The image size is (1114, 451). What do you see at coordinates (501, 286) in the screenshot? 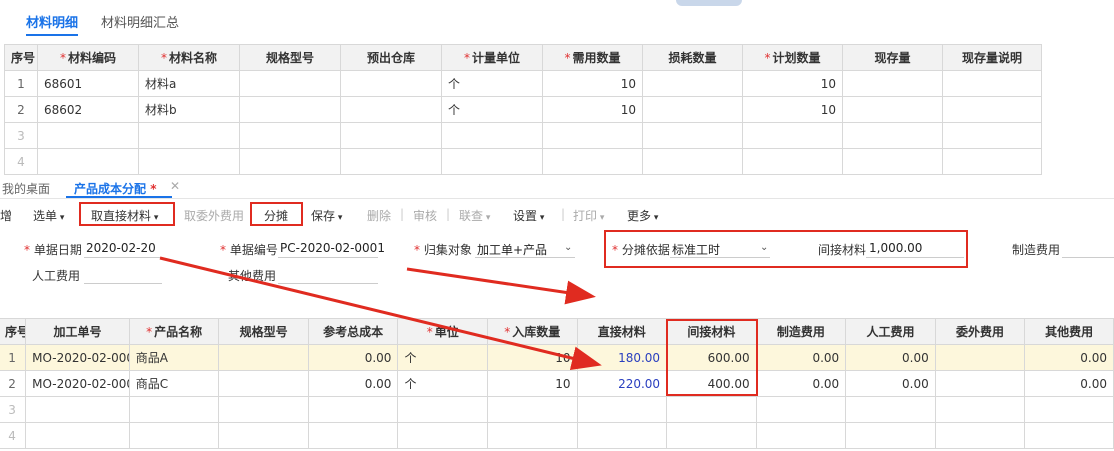
I see `arrow-to-allocation` at bounding box center [501, 286].